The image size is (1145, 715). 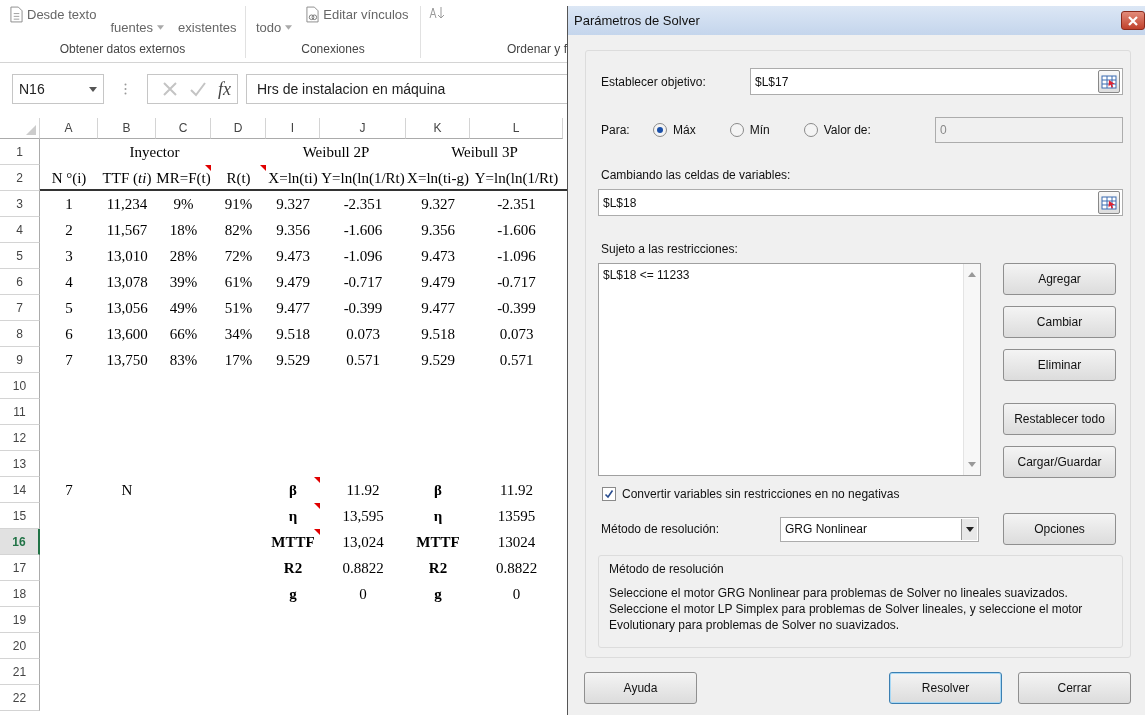 What do you see at coordinates (53, 14) in the screenshot?
I see `ribbon-button: Desde texto` at bounding box center [53, 14].